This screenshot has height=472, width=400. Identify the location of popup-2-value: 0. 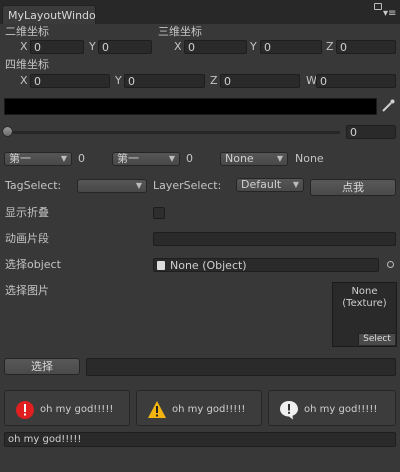
(189, 158).